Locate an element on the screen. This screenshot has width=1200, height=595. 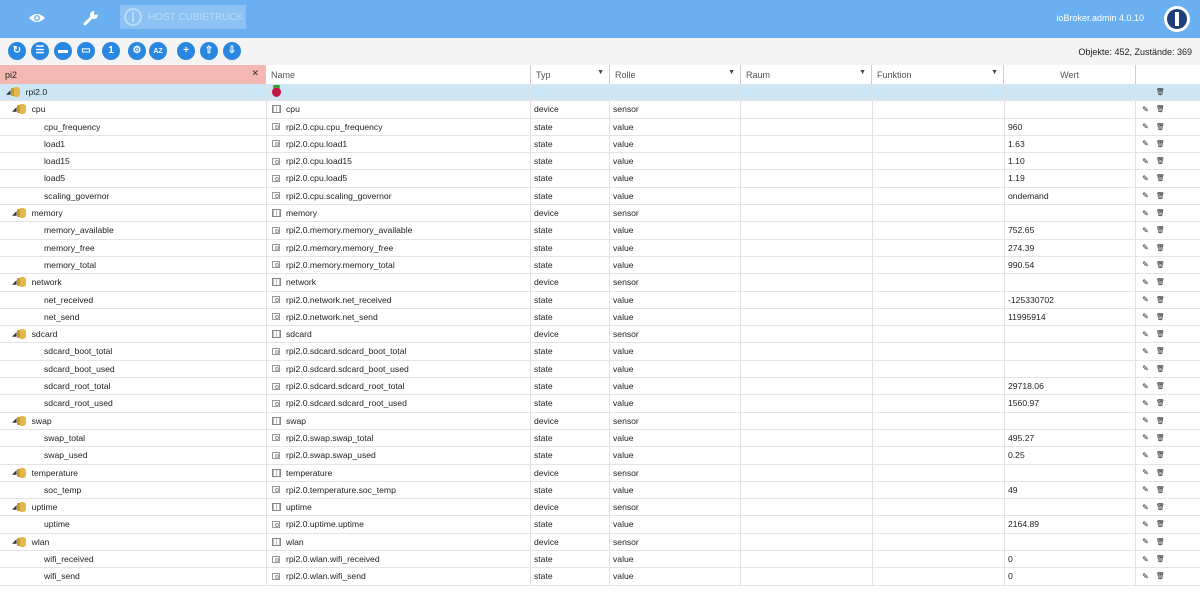
wert-cell: ondemand is located at coordinates (1028, 196).